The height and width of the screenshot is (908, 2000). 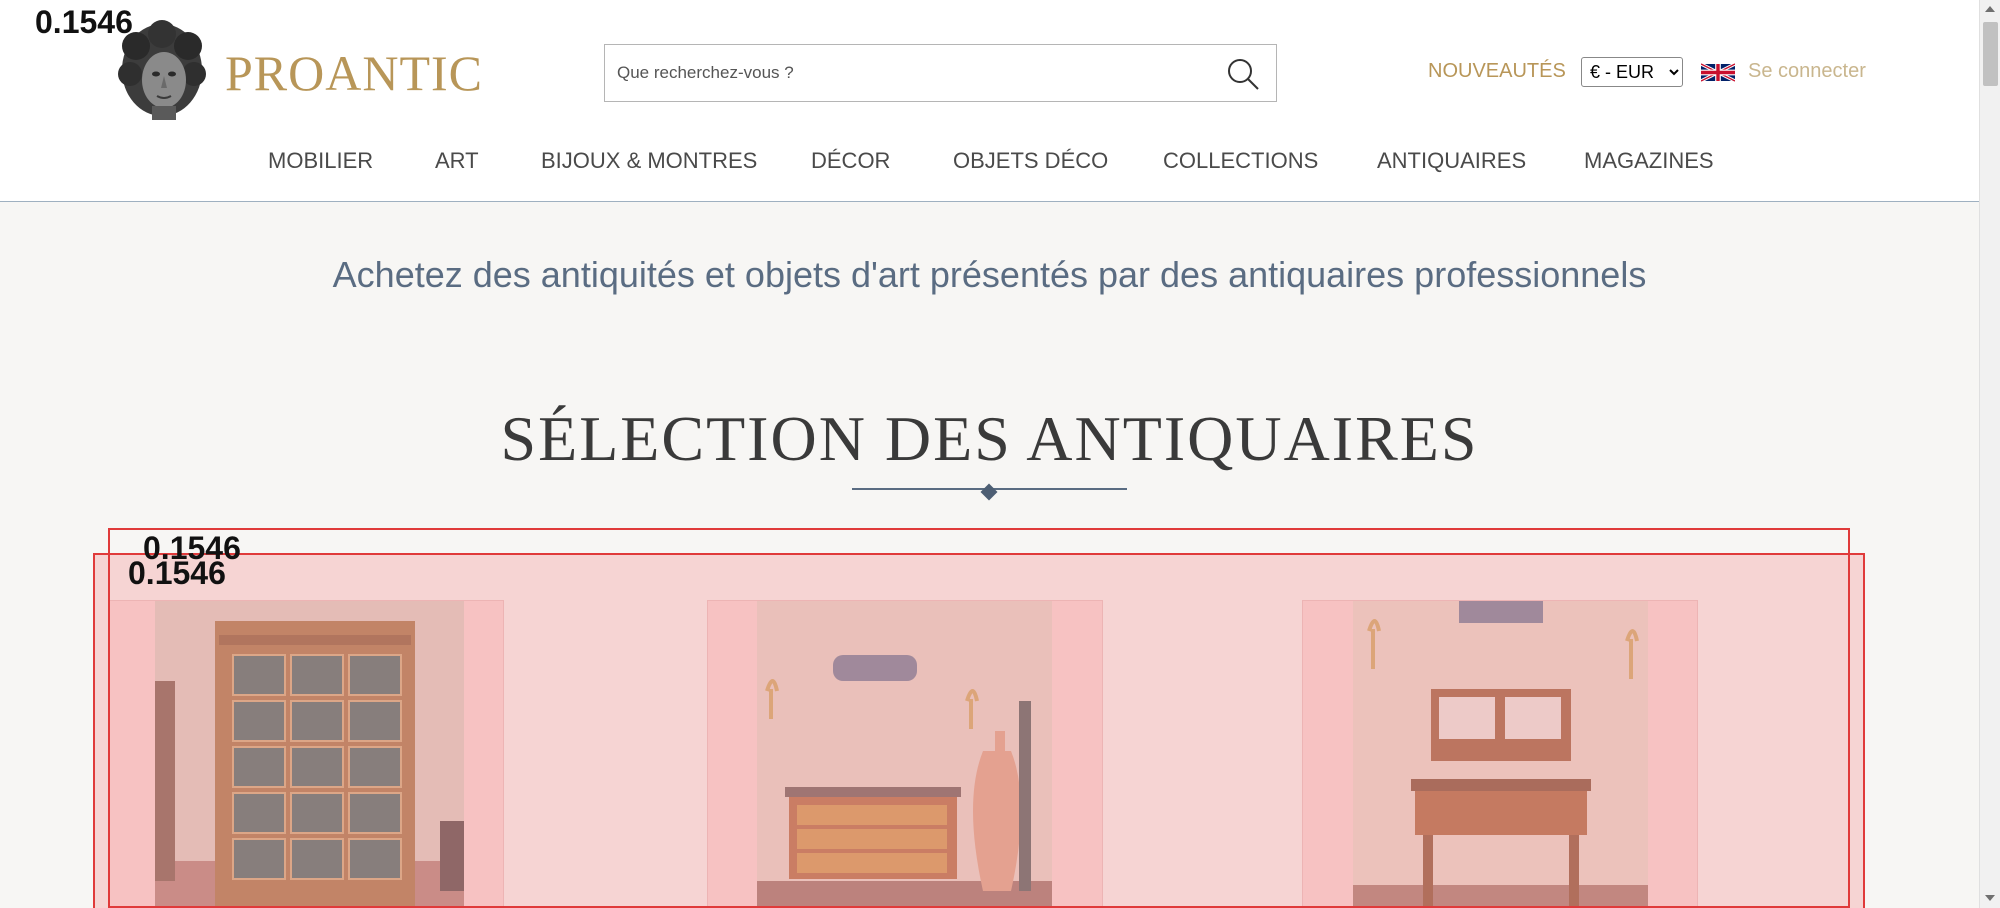 I want to click on logo-text: PROANTIC, so click(x=354, y=73).